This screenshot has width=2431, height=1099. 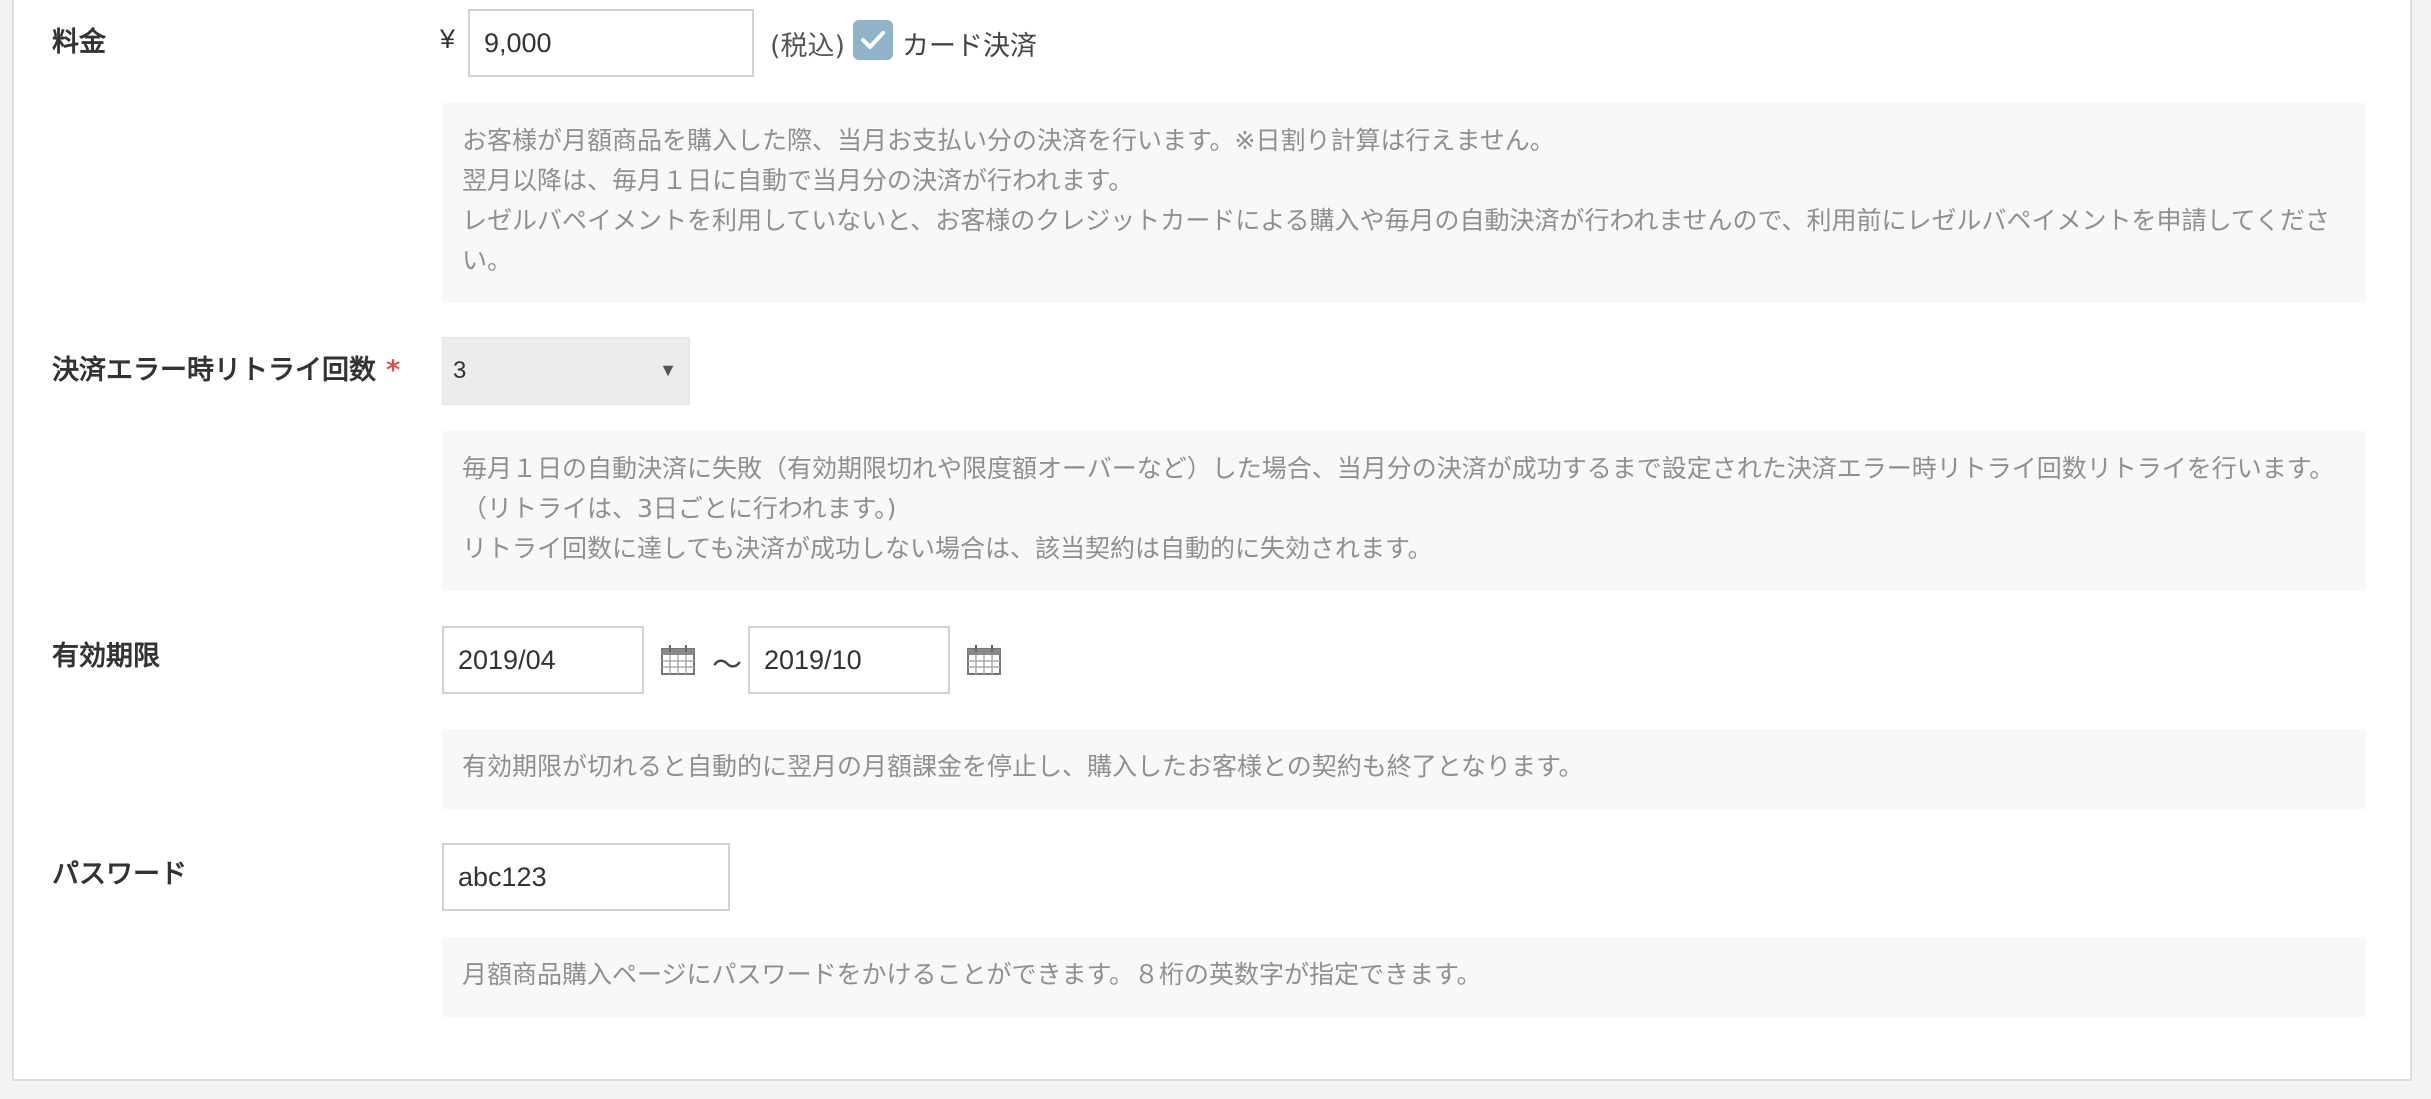 I want to click on retry-help-line: リトライ回数に達しても決済が成功しない場合は、該当契約は自動的に失効されます。, so click(x=947, y=548).